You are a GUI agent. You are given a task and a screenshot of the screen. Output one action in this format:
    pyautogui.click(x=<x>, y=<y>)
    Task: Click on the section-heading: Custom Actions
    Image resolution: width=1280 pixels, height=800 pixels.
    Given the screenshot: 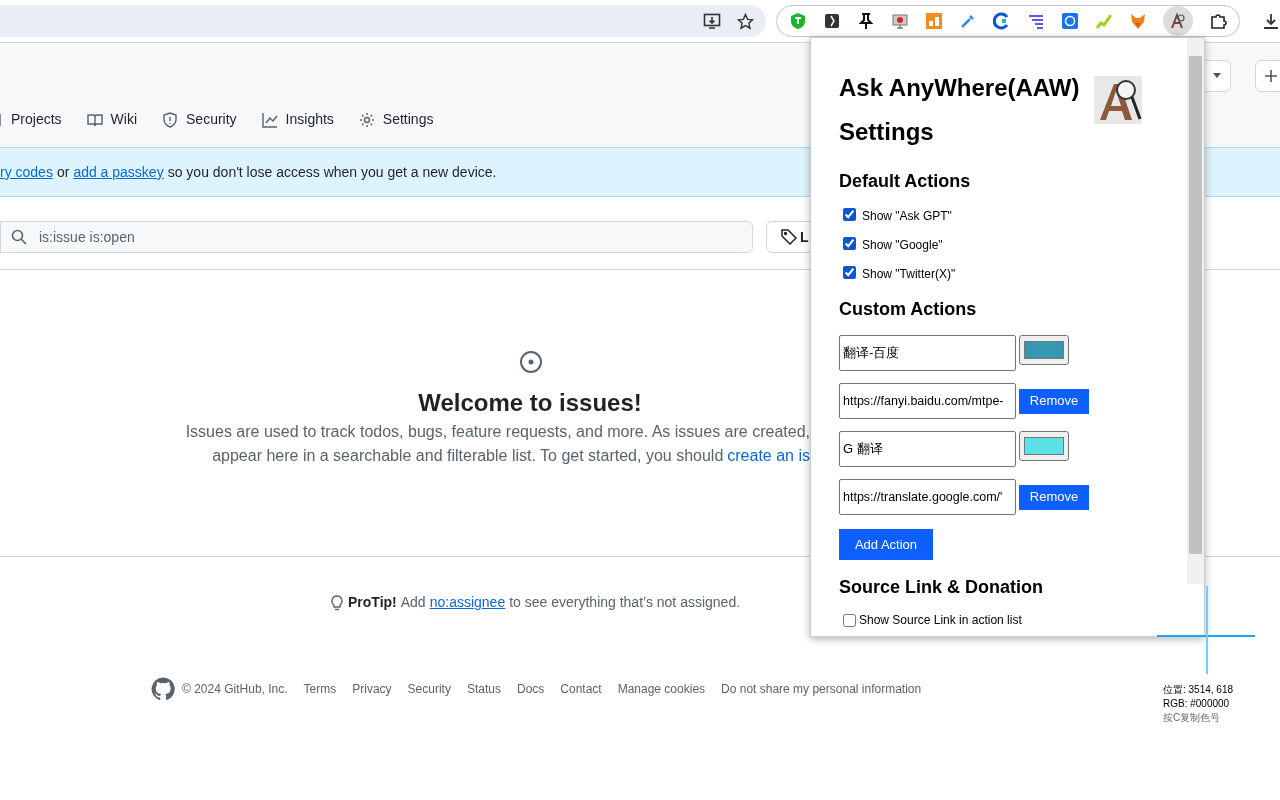 What is the action you would take?
    pyautogui.click(x=908, y=309)
    